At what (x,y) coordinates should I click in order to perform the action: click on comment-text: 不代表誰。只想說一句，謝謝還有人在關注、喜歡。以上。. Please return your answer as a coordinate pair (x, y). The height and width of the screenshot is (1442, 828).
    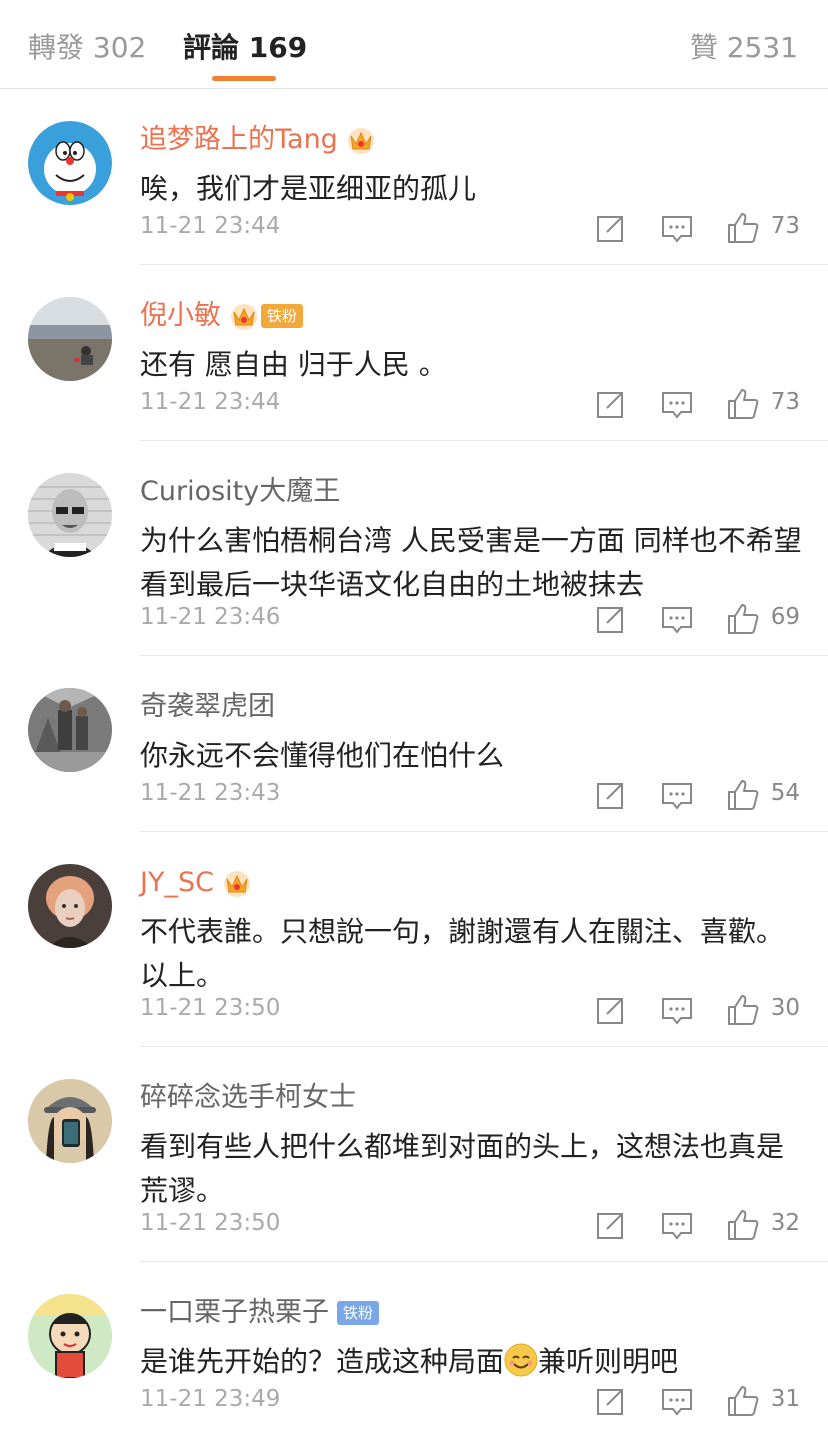
    Looking at the image, I should click on (462, 953).